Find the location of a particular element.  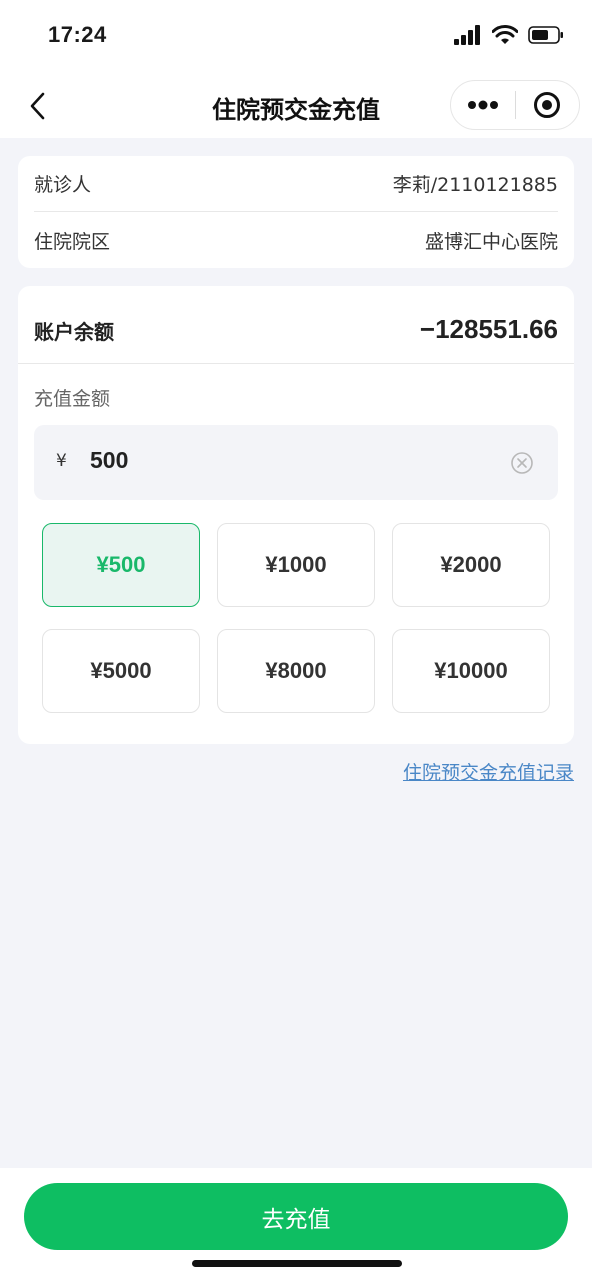

patient-info-card: 就诊人 李莉/2110121885 住院院区 盛博汇中心医院 is located at coordinates (296, 212).